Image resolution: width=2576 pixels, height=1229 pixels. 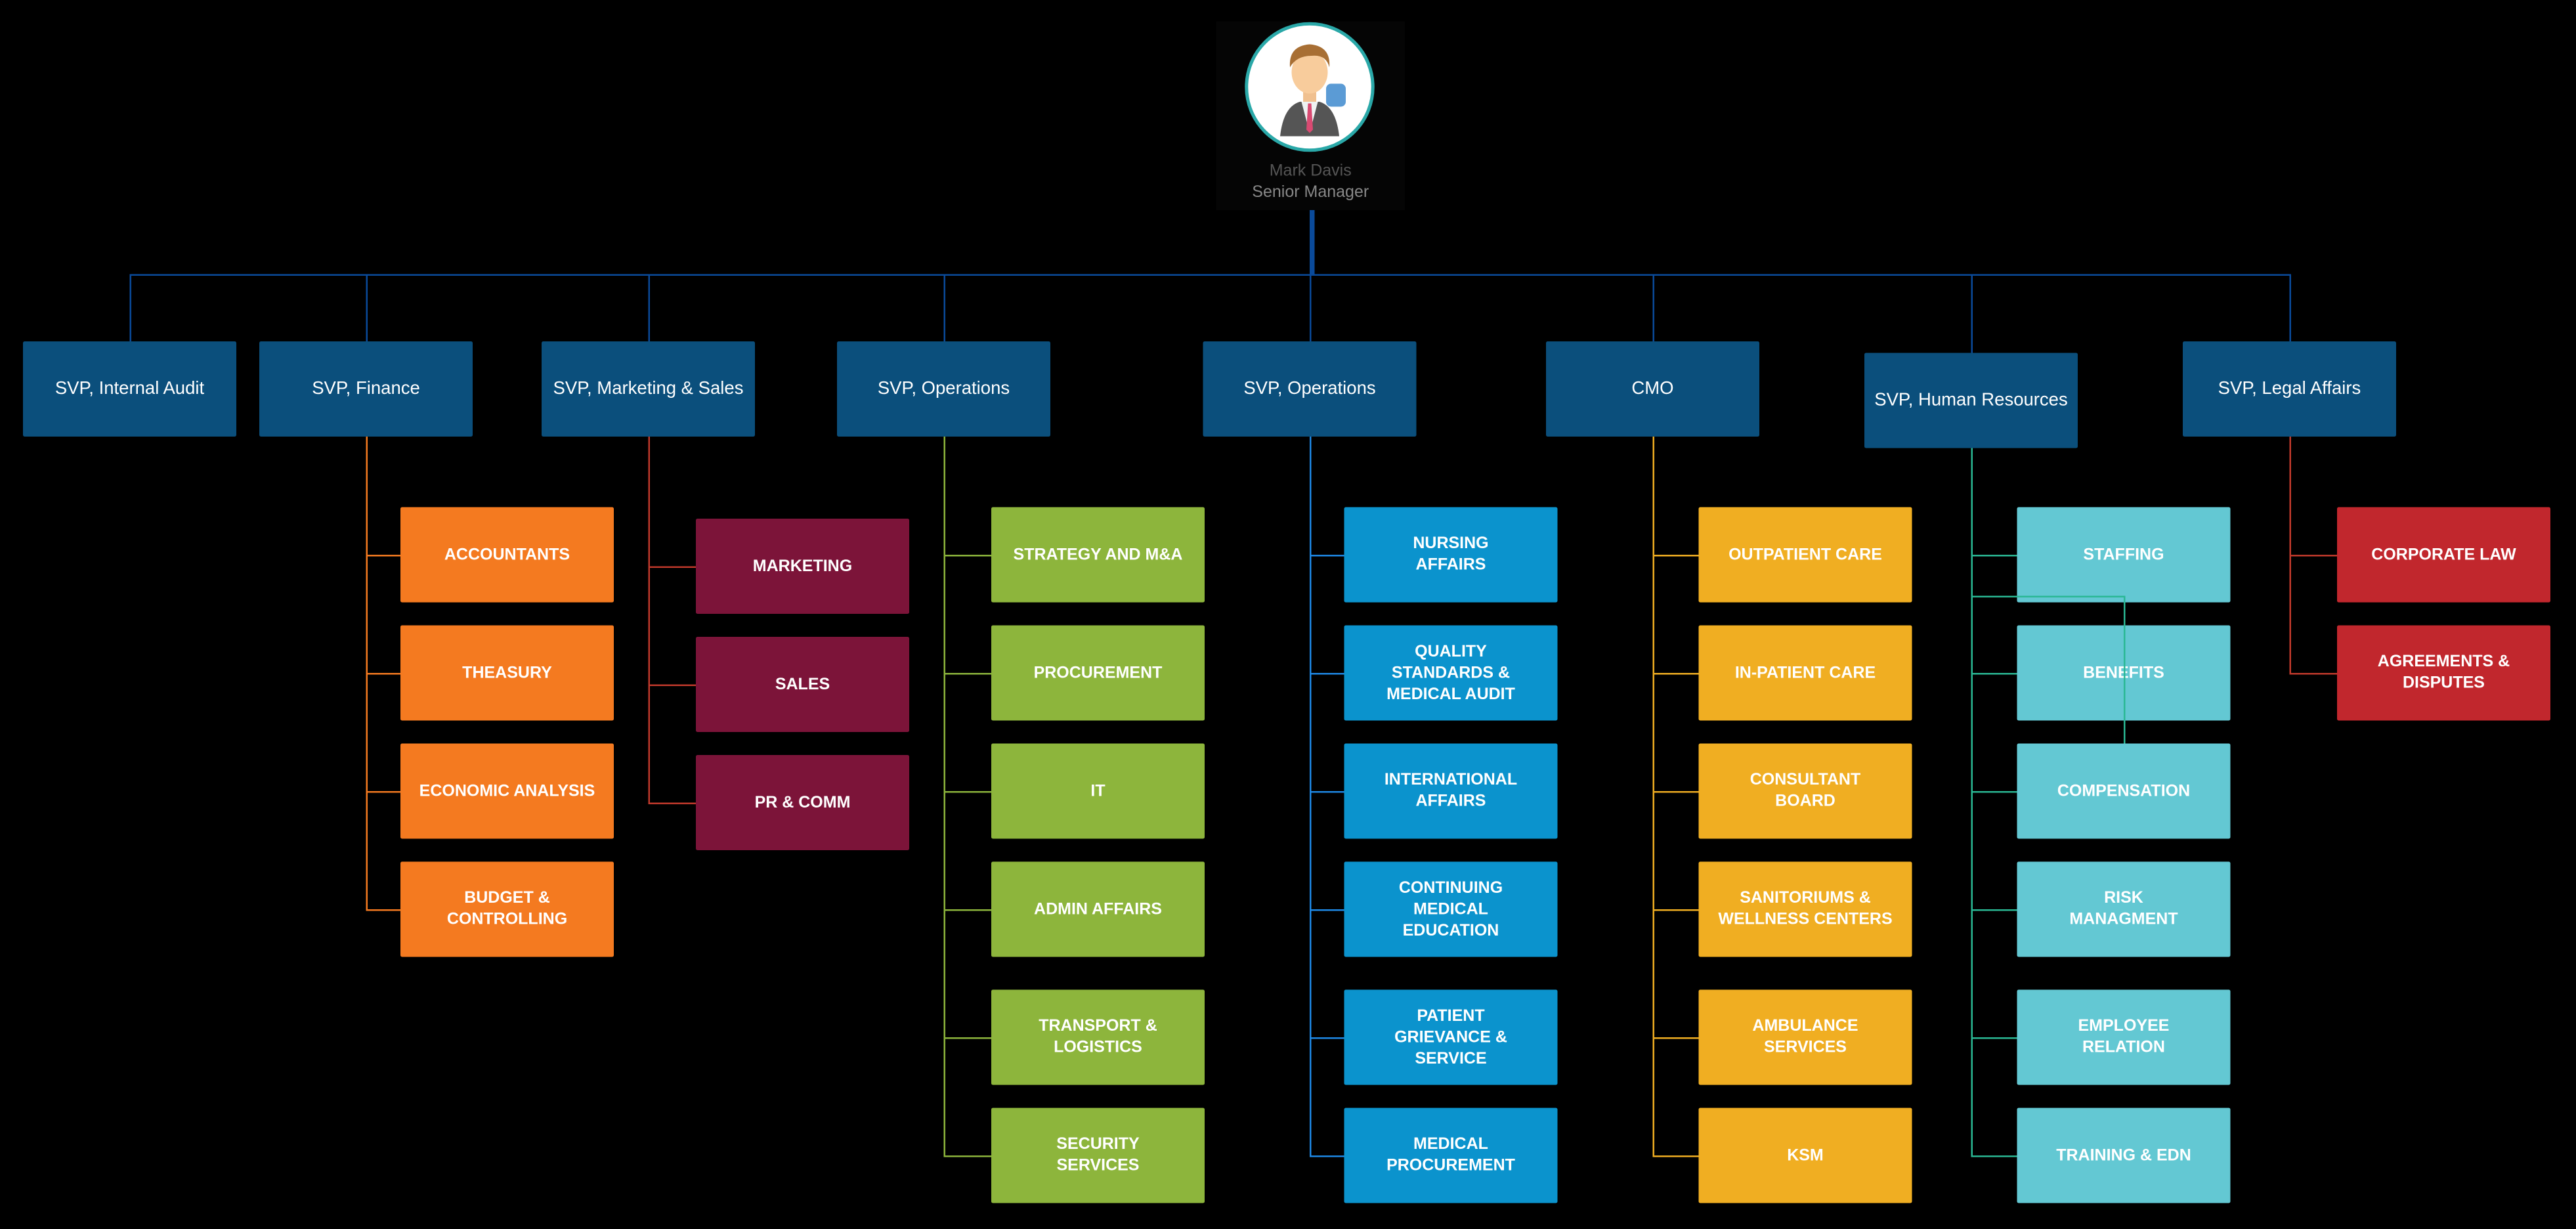 I want to click on sub-department-node: EMPLOYEE RELATION, so click(x=2124, y=1037).